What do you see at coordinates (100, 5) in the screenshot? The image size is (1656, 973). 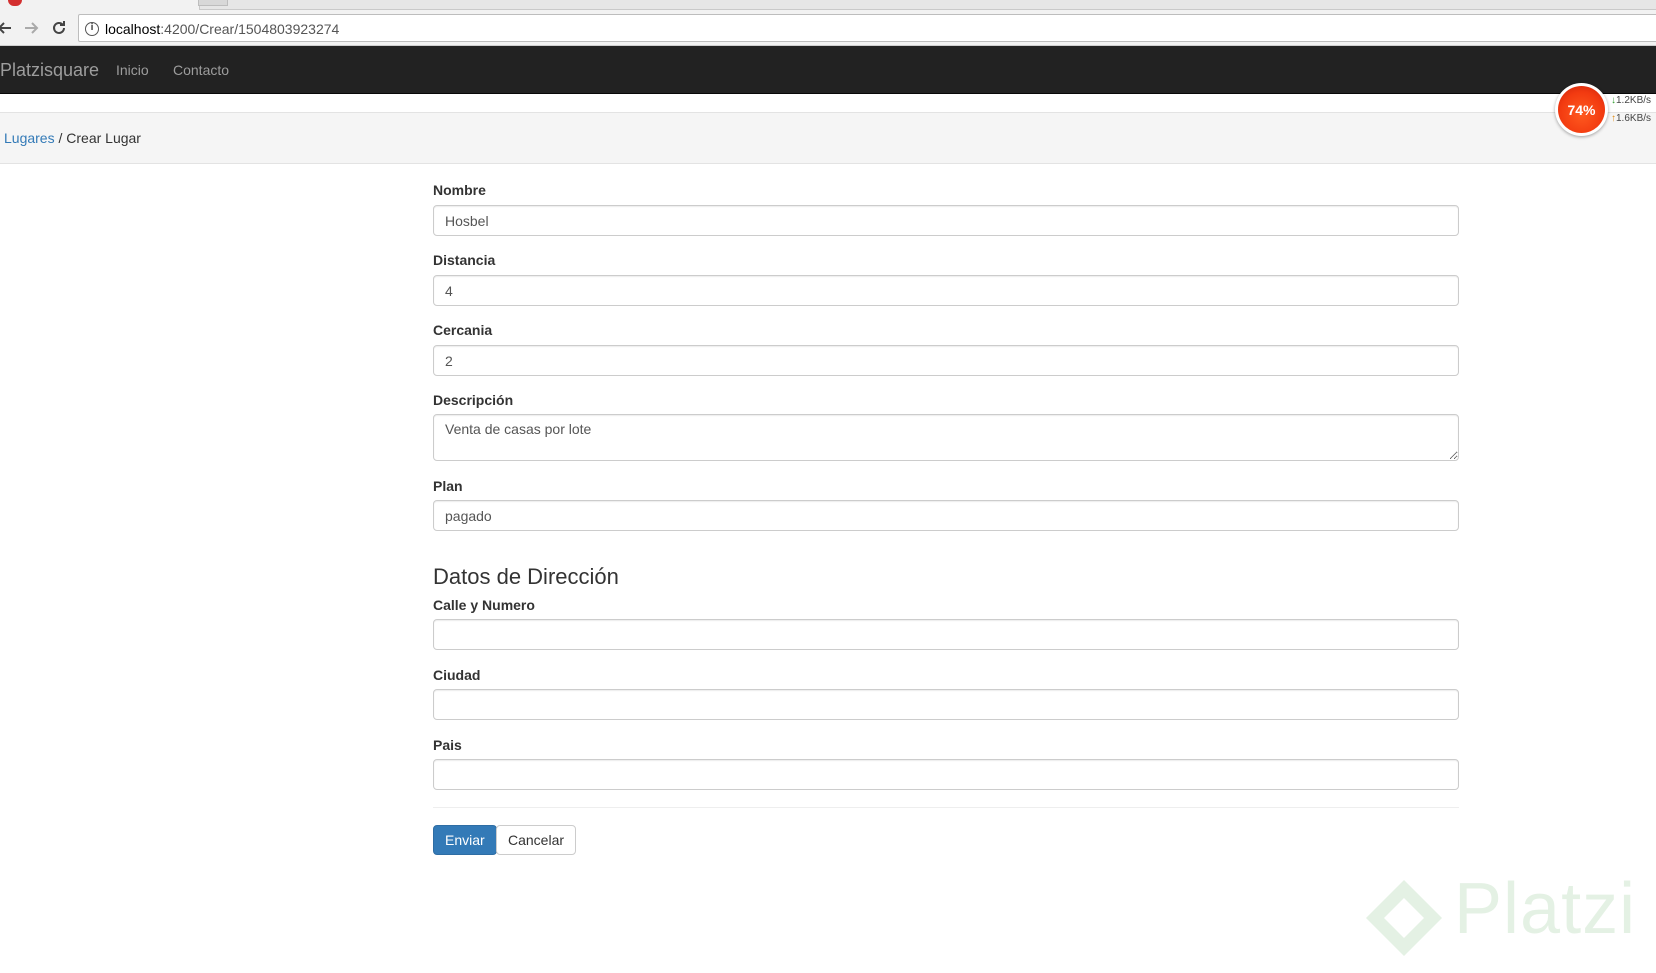 I see `browser-tab` at bounding box center [100, 5].